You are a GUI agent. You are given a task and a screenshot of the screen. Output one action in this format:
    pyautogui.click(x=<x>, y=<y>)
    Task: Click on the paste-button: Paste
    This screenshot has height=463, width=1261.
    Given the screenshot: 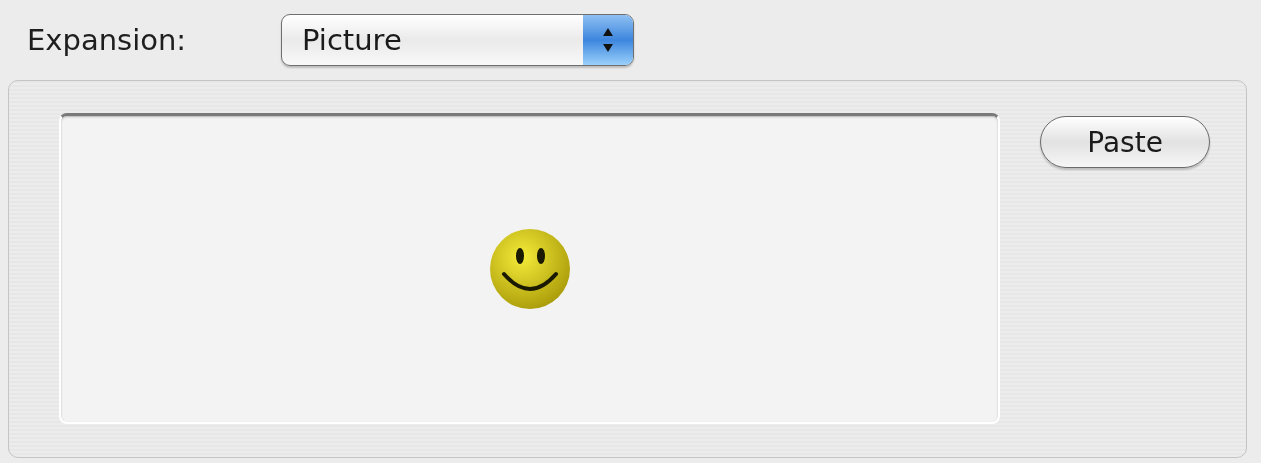 What is the action you would take?
    pyautogui.click(x=1125, y=142)
    